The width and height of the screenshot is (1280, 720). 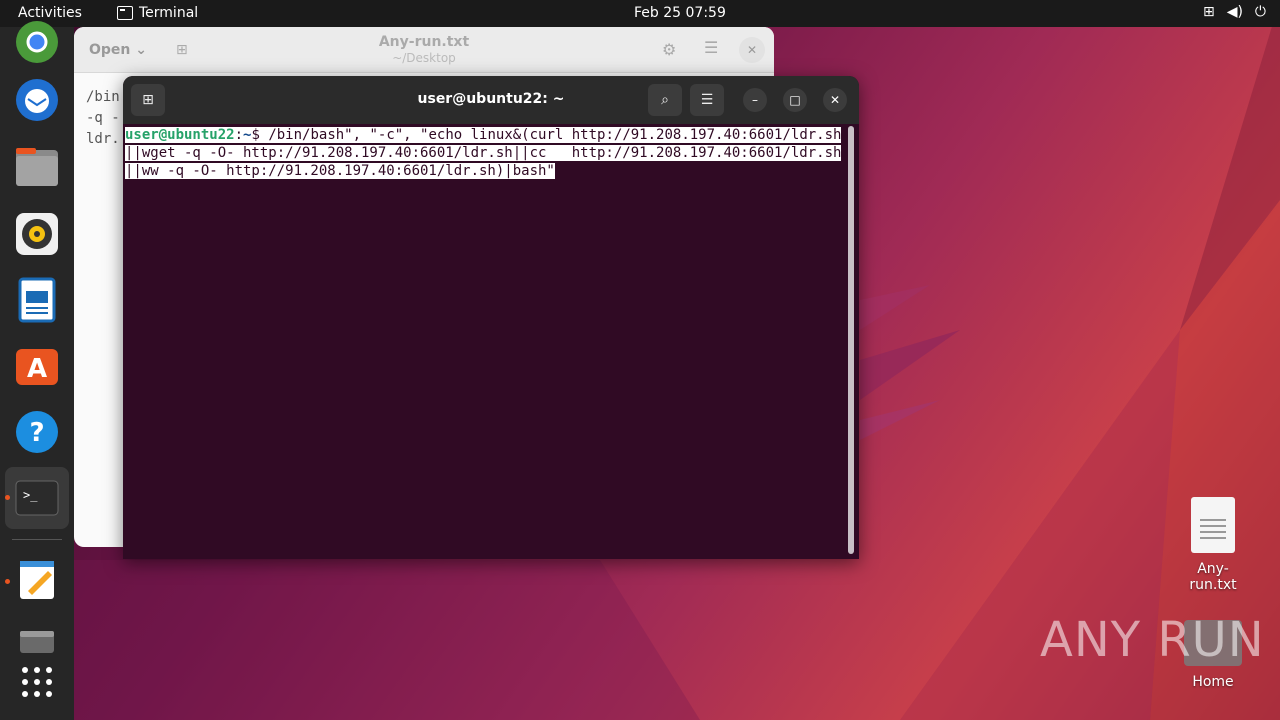 What do you see at coordinates (37, 580) in the screenshot?
I see `text-editor-icon` at bounding box center [37, 580].